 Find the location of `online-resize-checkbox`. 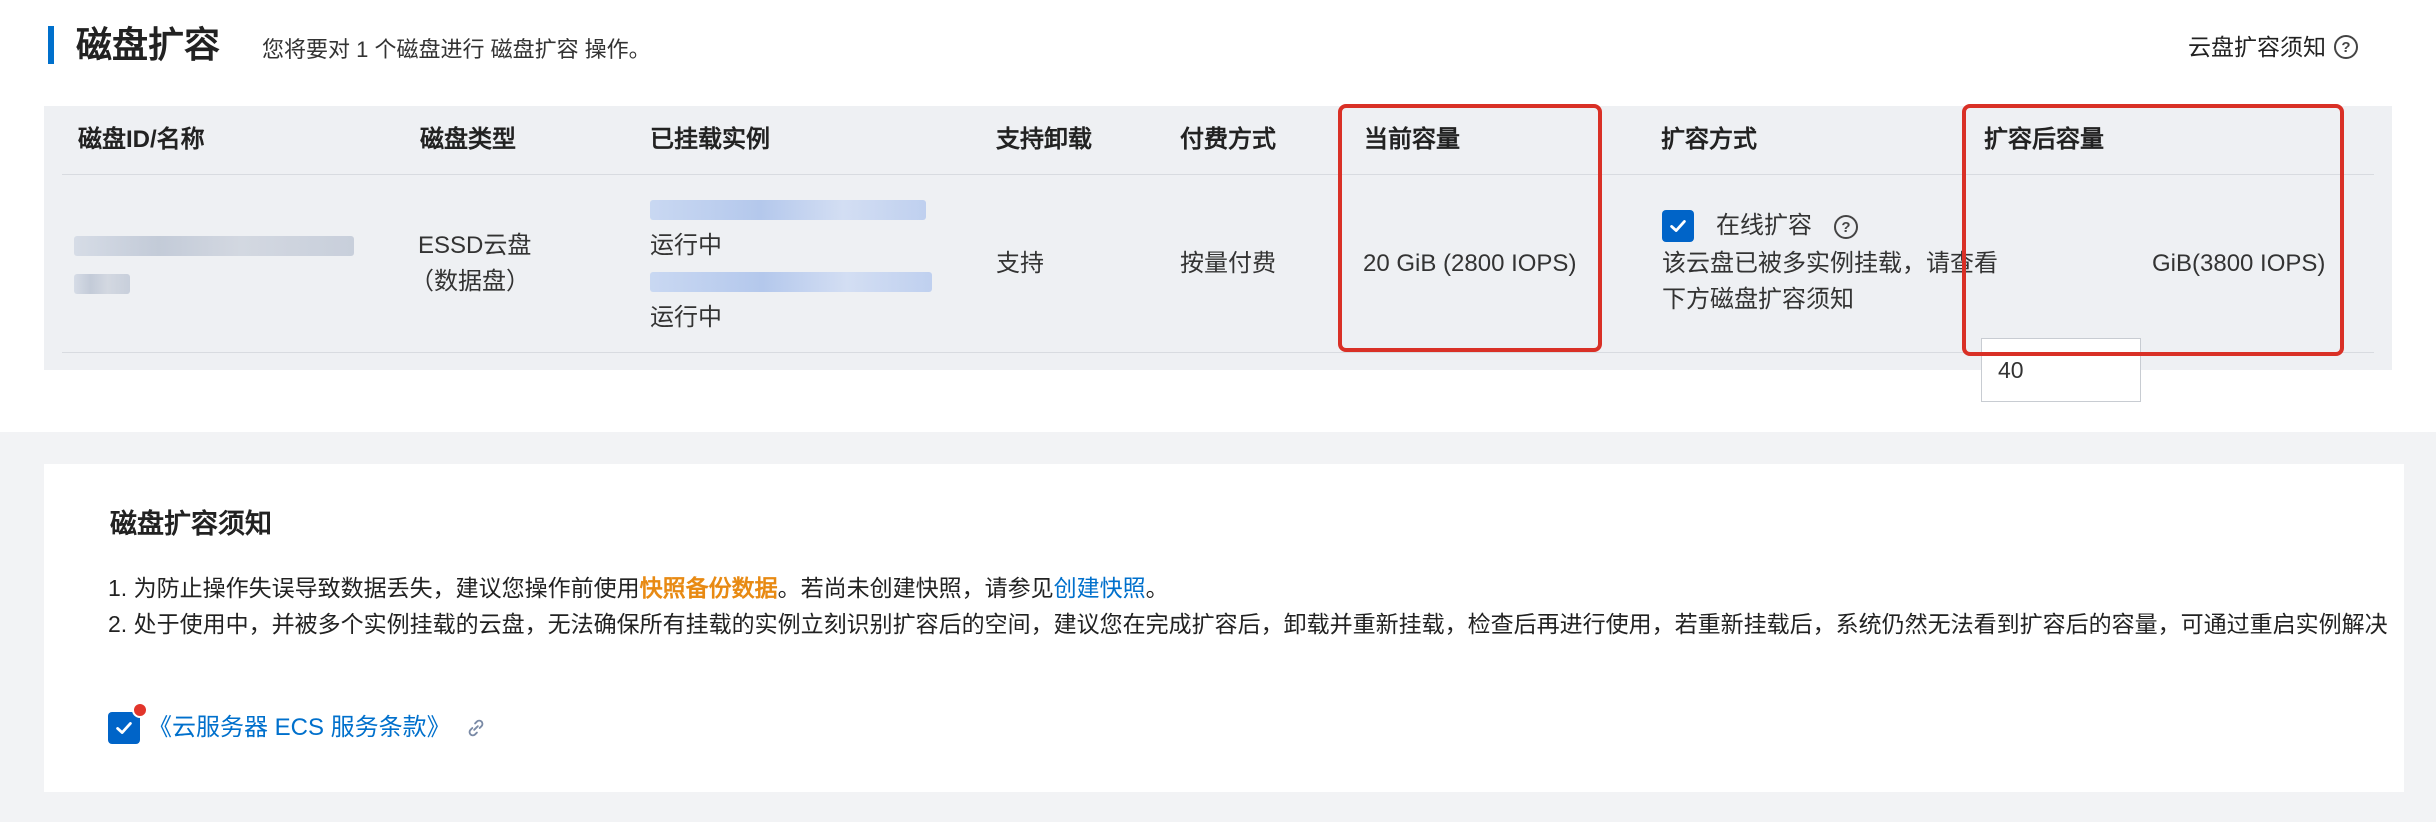

online-resize-checkbox is located at coordinates (1678, 226).